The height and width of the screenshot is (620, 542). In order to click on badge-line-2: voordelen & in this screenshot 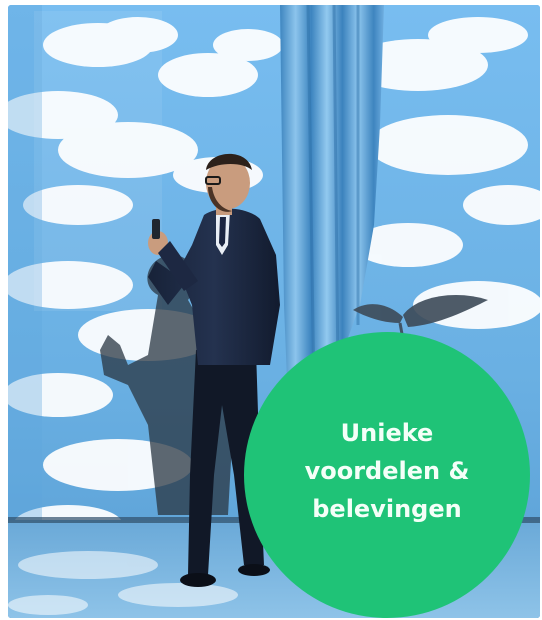, I will do `click(387, 471)`.